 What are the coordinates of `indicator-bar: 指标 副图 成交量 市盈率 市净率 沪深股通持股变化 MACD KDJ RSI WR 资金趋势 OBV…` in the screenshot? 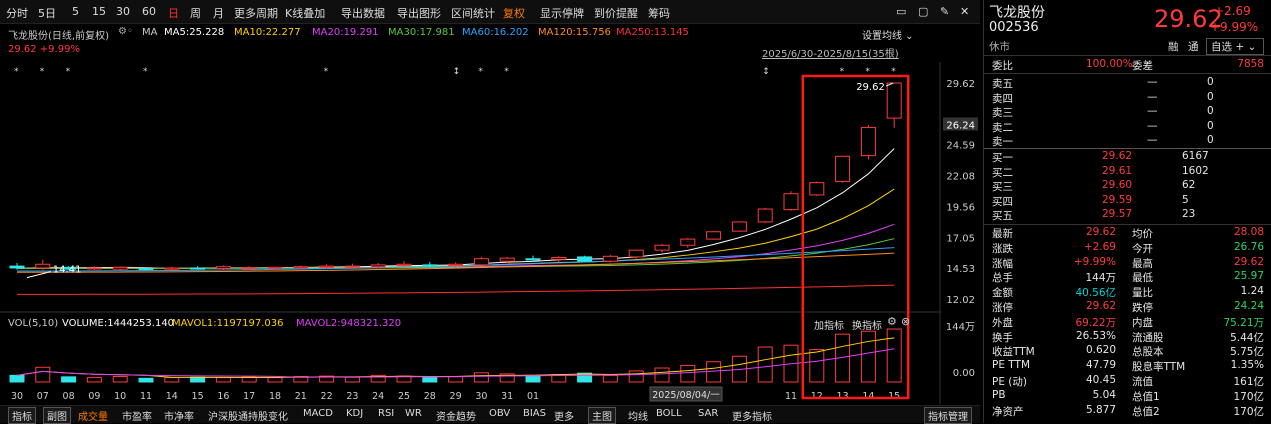 It's located at (490, 414).